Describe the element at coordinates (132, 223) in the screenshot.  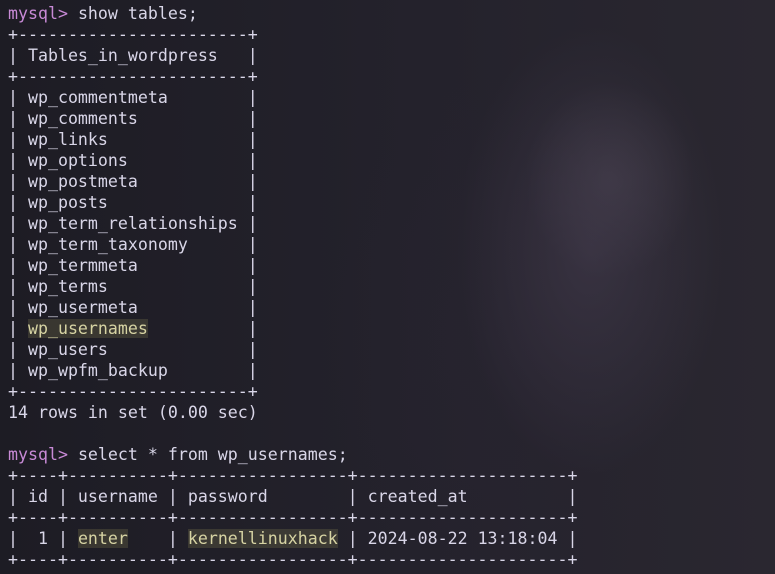
I see `table-name: wp_term_relationships` at that location.